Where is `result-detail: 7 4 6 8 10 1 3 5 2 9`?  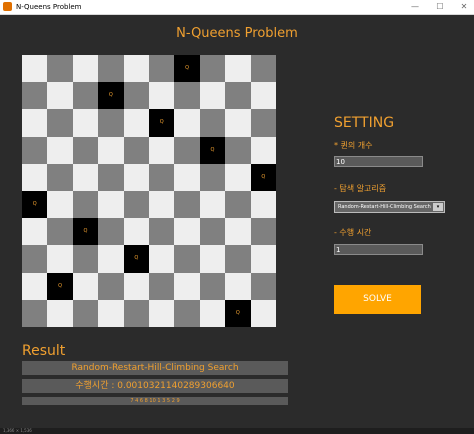 result-detail: 7 4 6 8 10 1 3 5 2 9 is located at coordinates (155, 401).